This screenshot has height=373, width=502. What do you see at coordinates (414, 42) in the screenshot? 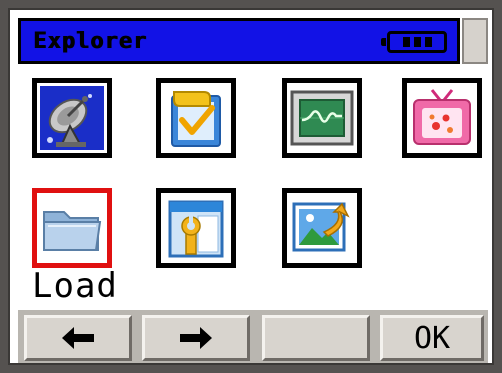
I see `battery-icon` at bounding box center [414, 42].